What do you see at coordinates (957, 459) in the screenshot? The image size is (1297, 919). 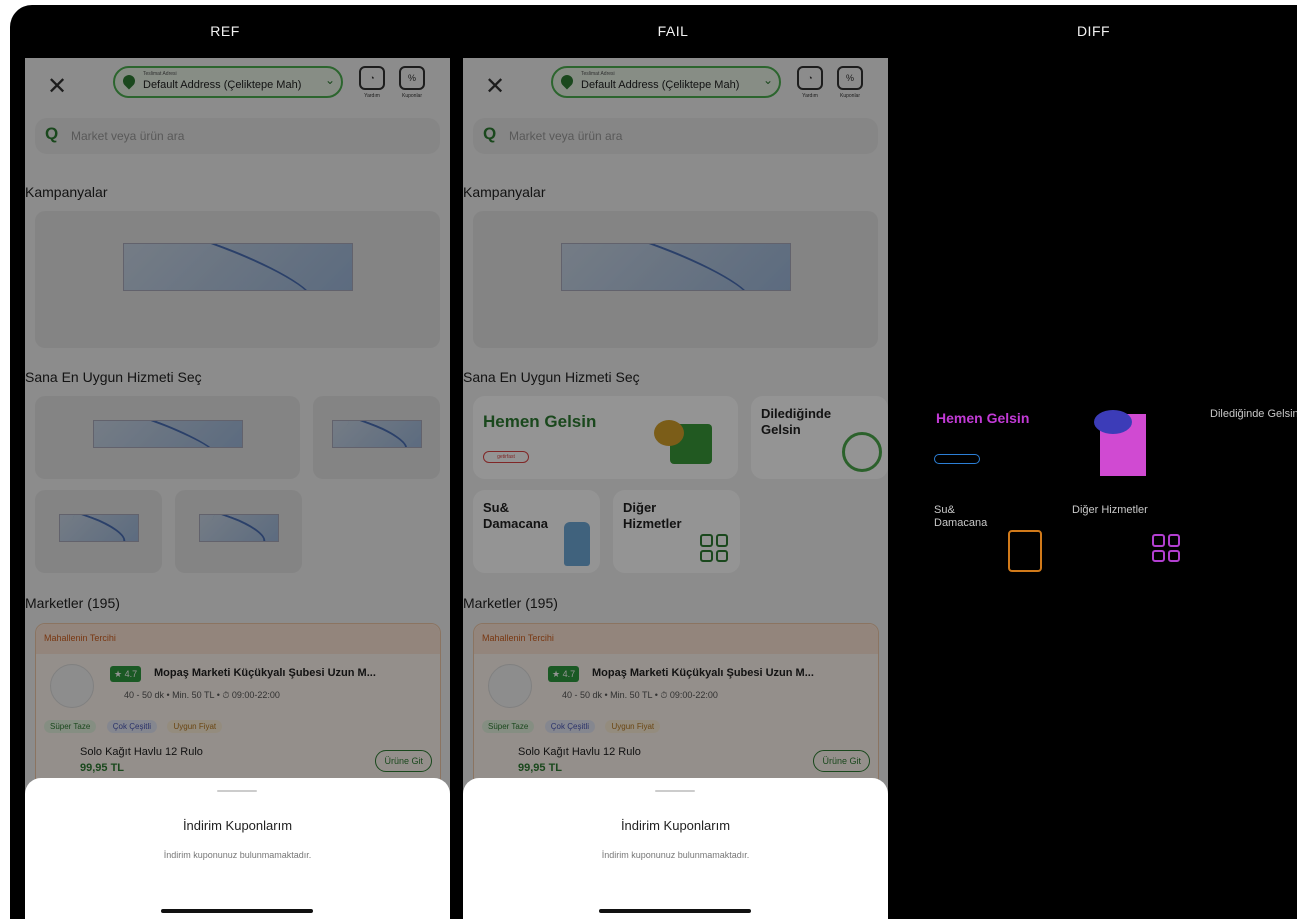 I see `diff-badge` at bounding box center [957, 459].